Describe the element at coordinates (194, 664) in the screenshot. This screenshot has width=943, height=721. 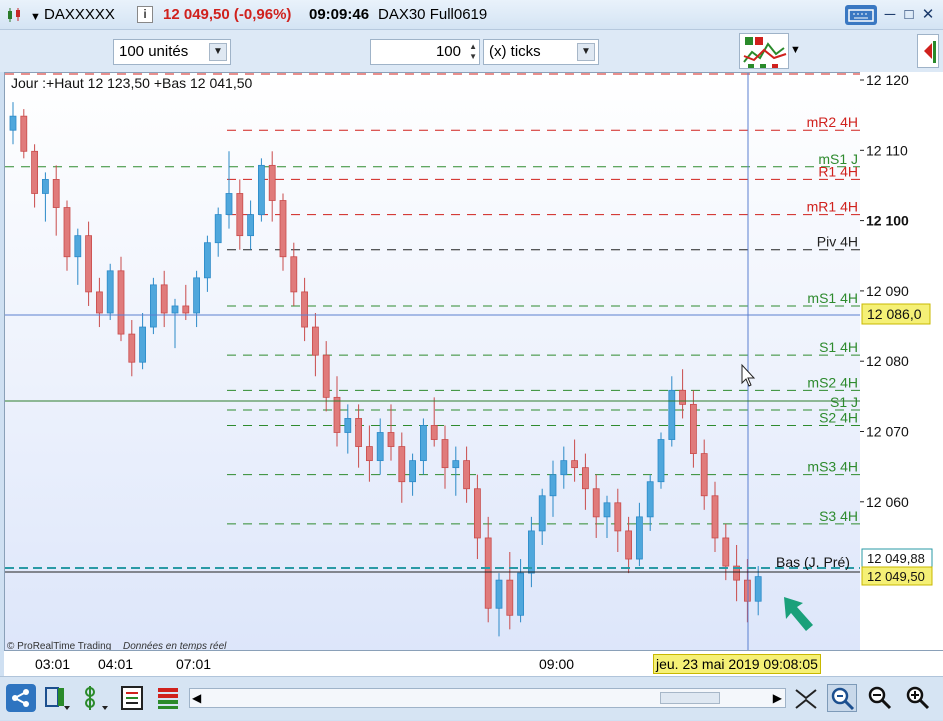
I see `time-tick-0701: 07:01` at that location.